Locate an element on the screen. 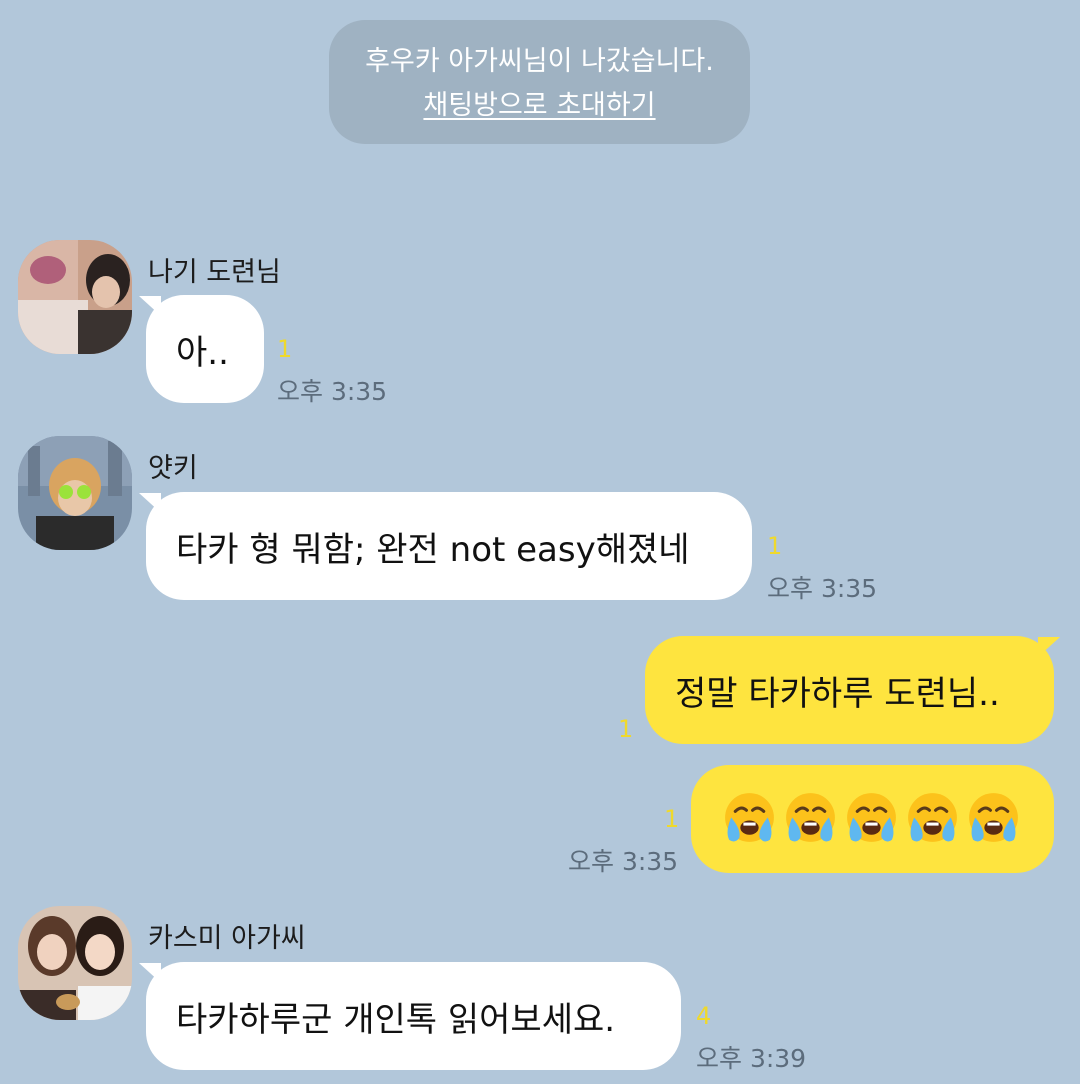 The height and width of the screenshot is (1084, 1080). avatar-kasumi is located at coordinates (75, 963).